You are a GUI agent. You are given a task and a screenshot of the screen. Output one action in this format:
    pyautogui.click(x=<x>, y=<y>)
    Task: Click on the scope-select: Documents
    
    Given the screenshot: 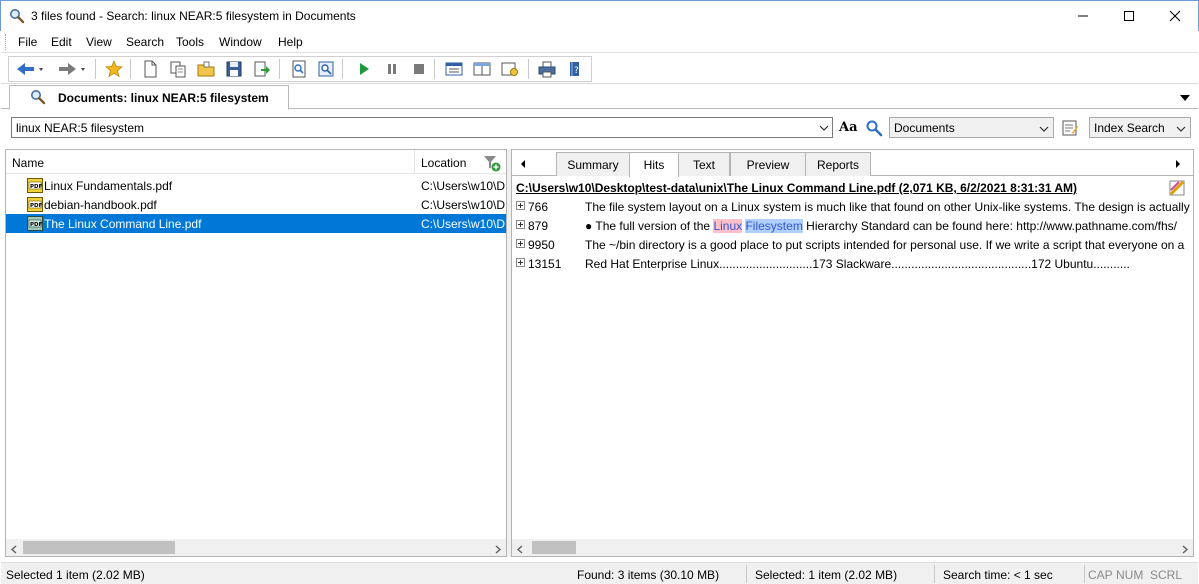 What is the action you would take?
    pyautogui.click(x=971, y=127)
    